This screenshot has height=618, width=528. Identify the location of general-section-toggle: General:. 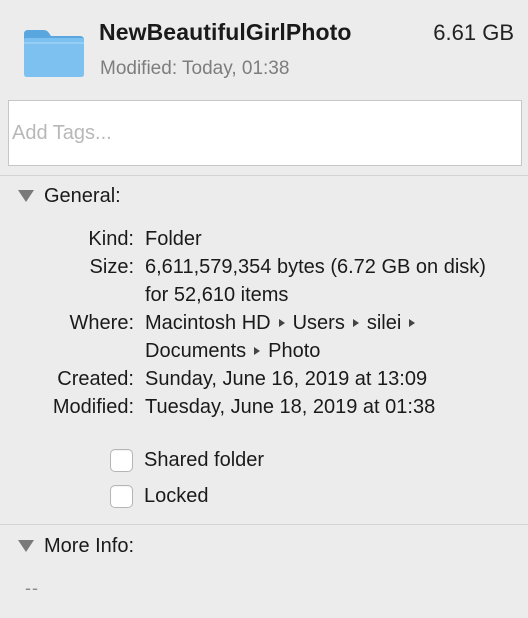
(69, 196).